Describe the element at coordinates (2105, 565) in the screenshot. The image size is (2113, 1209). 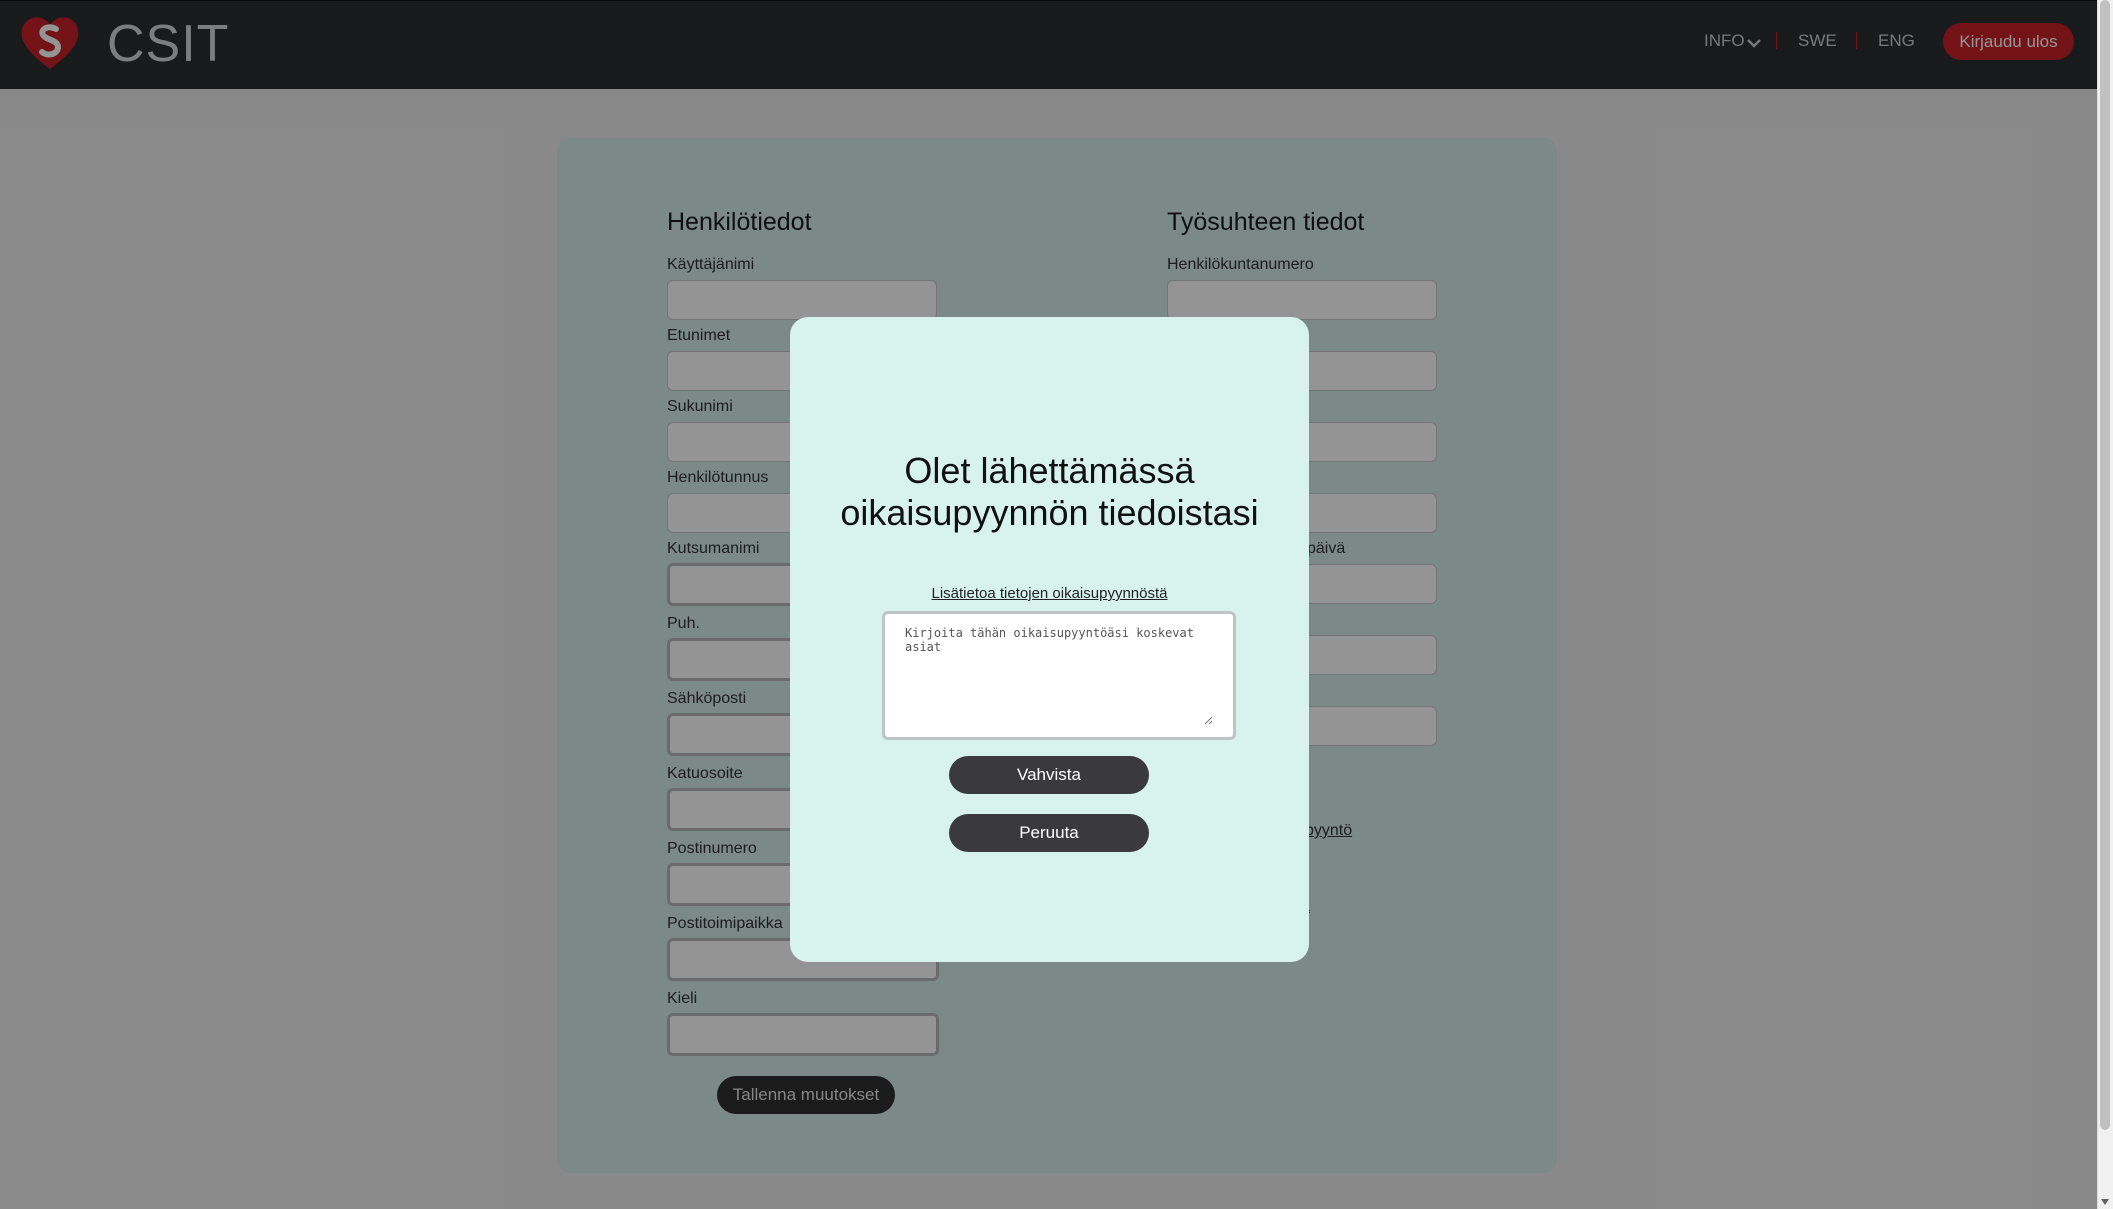
I see `scrollbar-thumb` at that location.